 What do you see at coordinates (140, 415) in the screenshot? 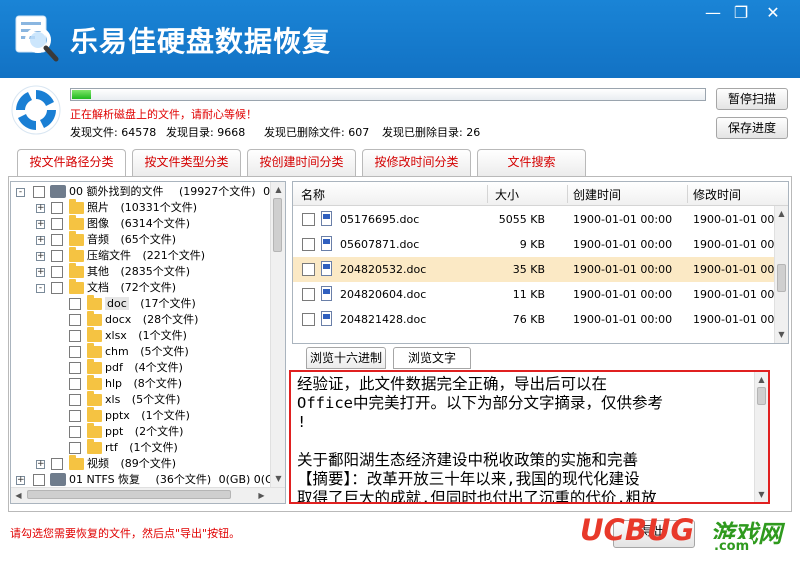
I see `tree-item-pptx: pptx (1个文件)` at bounding box center [140, 415].